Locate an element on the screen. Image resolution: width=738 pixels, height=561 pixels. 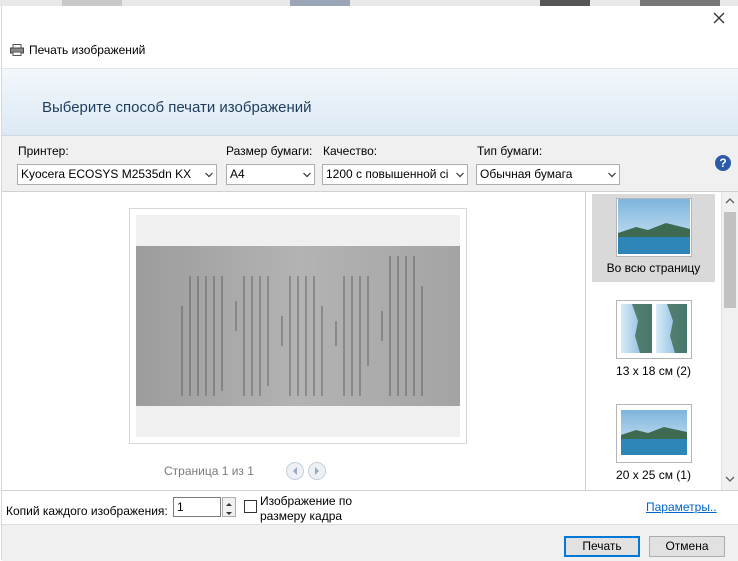
paper-size-select: A4 is located at coordinates (270, 174).